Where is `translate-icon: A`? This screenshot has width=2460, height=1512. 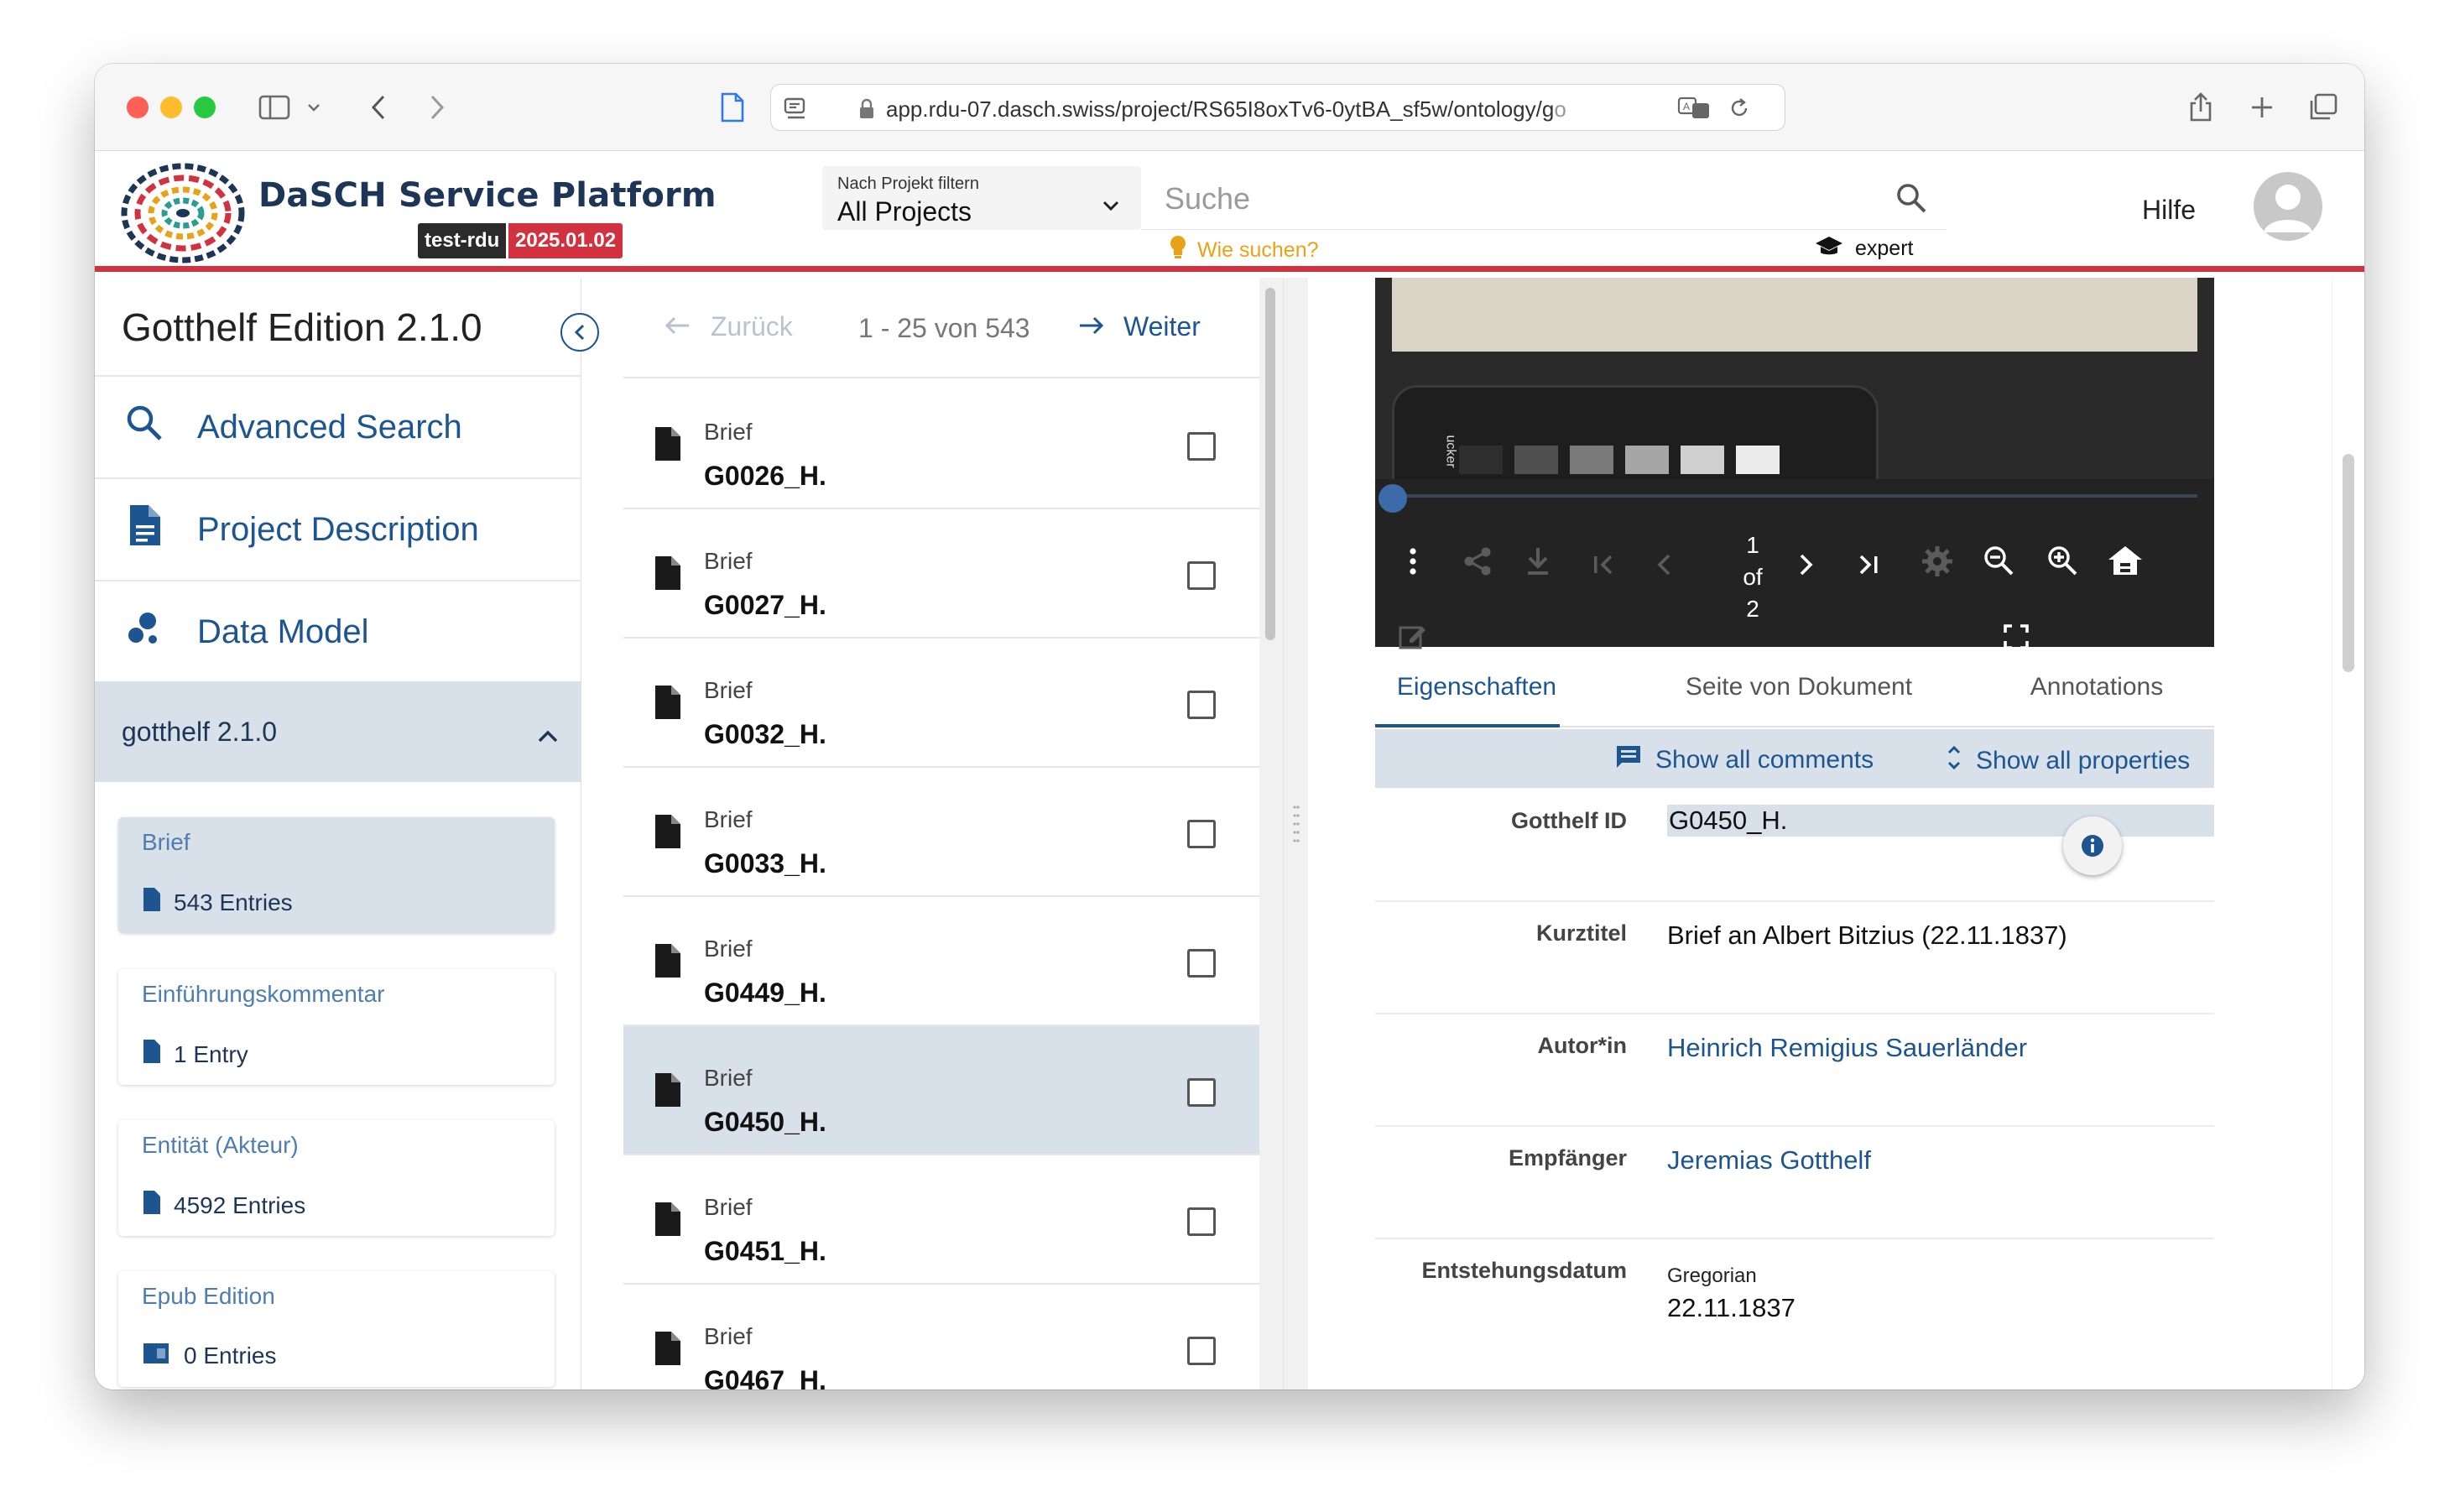
translate-icon: A is located at coordinates (1694, 110).